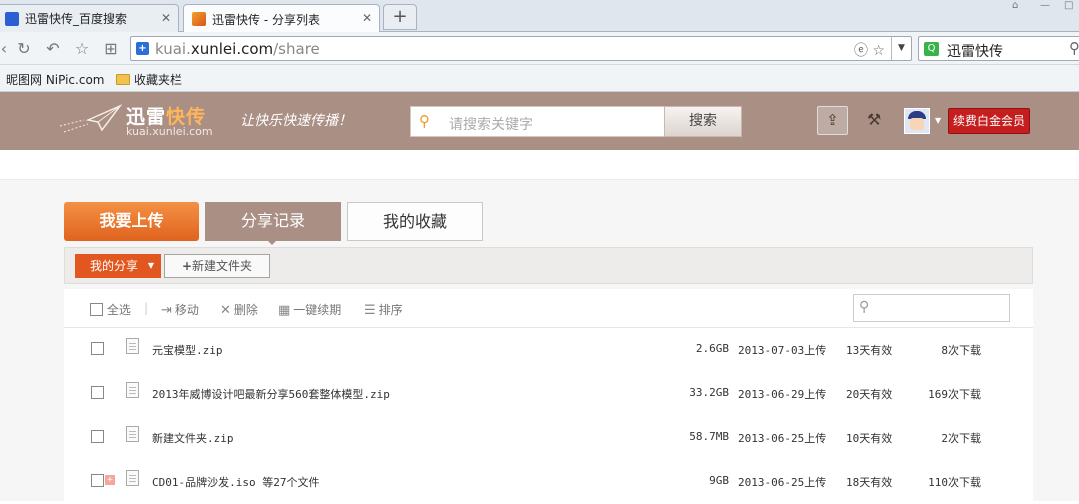 This screenshot has height=504, width=1079. What do you see at coordinates (712, 348) in the screenshot?
I see `file-size: 2.6GB` at bounding box center [712, 348].